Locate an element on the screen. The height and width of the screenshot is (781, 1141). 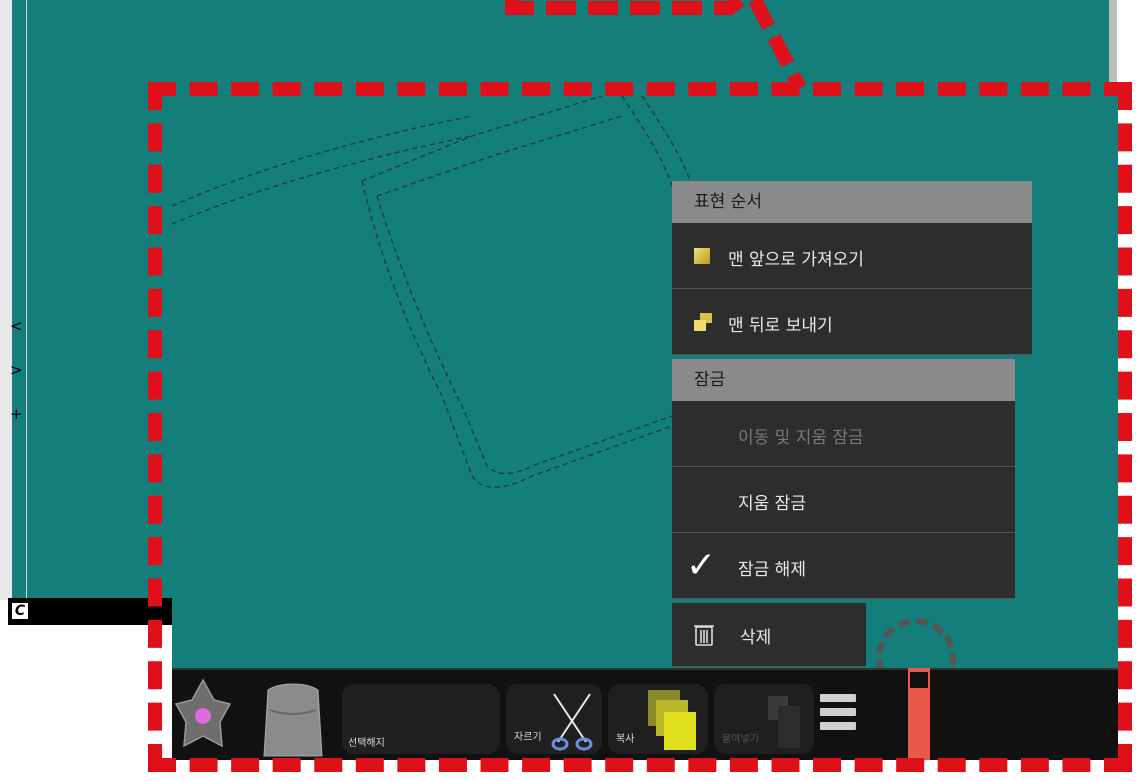
left-gutter is located at coordinates (6, 300).